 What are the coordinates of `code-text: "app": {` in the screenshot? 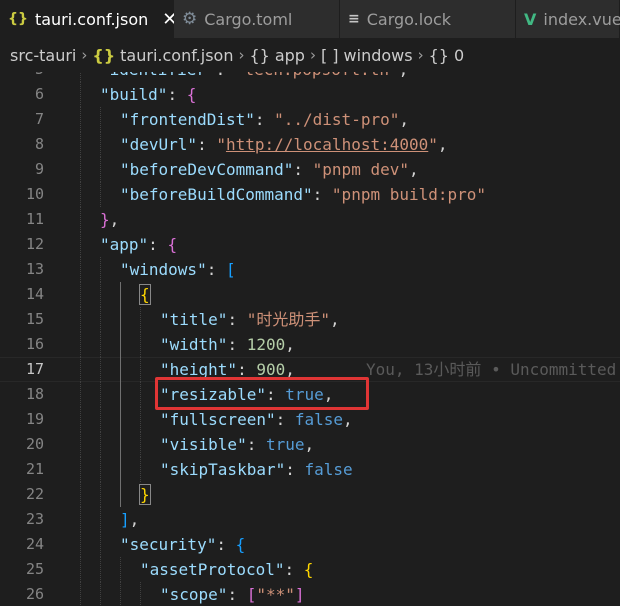 It's located at (138, 244).